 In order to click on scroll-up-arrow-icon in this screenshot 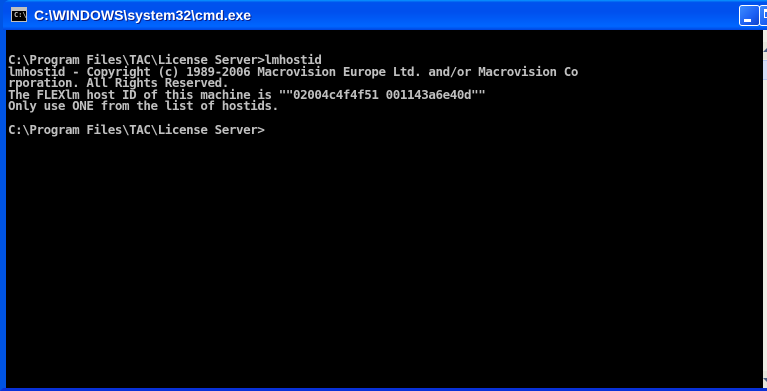, I will do `click(765, 50)`.